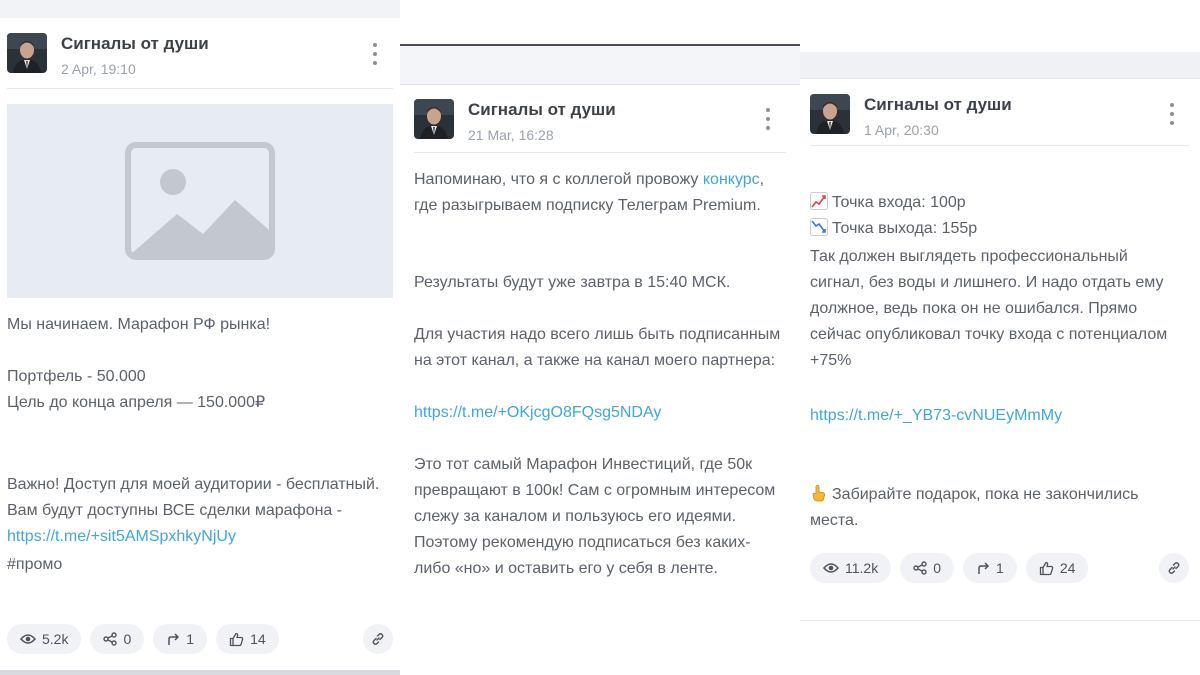  Describe the element at coordinates (1067, 568) in the screenshot. I see `likes-count: 24` at that location.